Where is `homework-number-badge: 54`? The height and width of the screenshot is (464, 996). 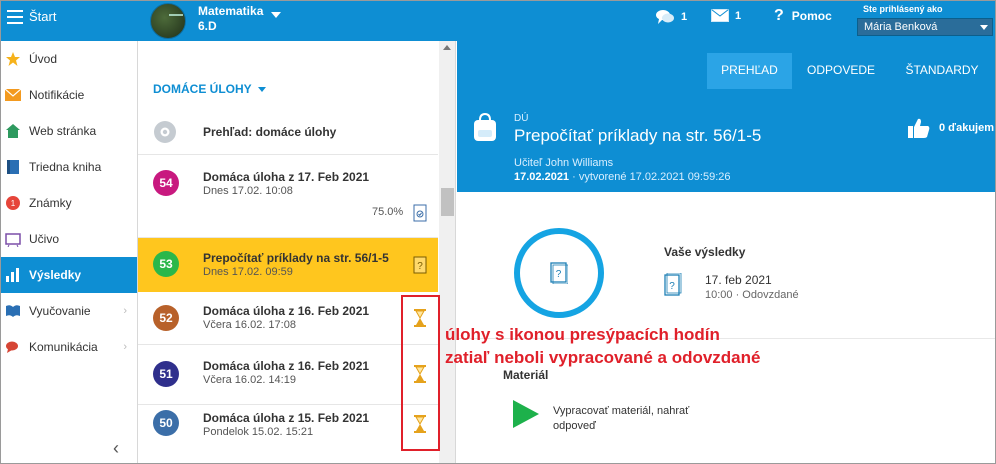
homework-number-badge: 54 is located at coordinates (166, 183).